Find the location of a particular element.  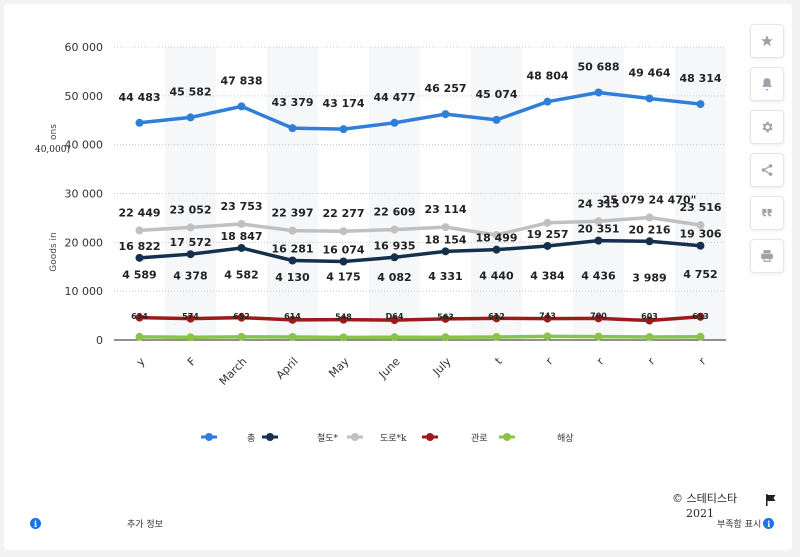

data-label: 23 052 is located at coordinates (190, 209).